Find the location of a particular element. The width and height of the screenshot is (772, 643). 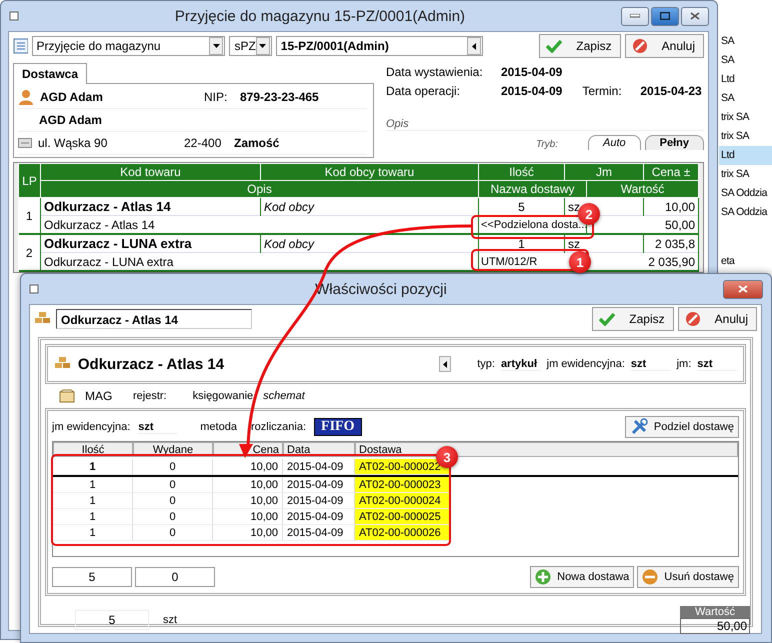

column-header: Ilość is located at coordinates (521, 172).